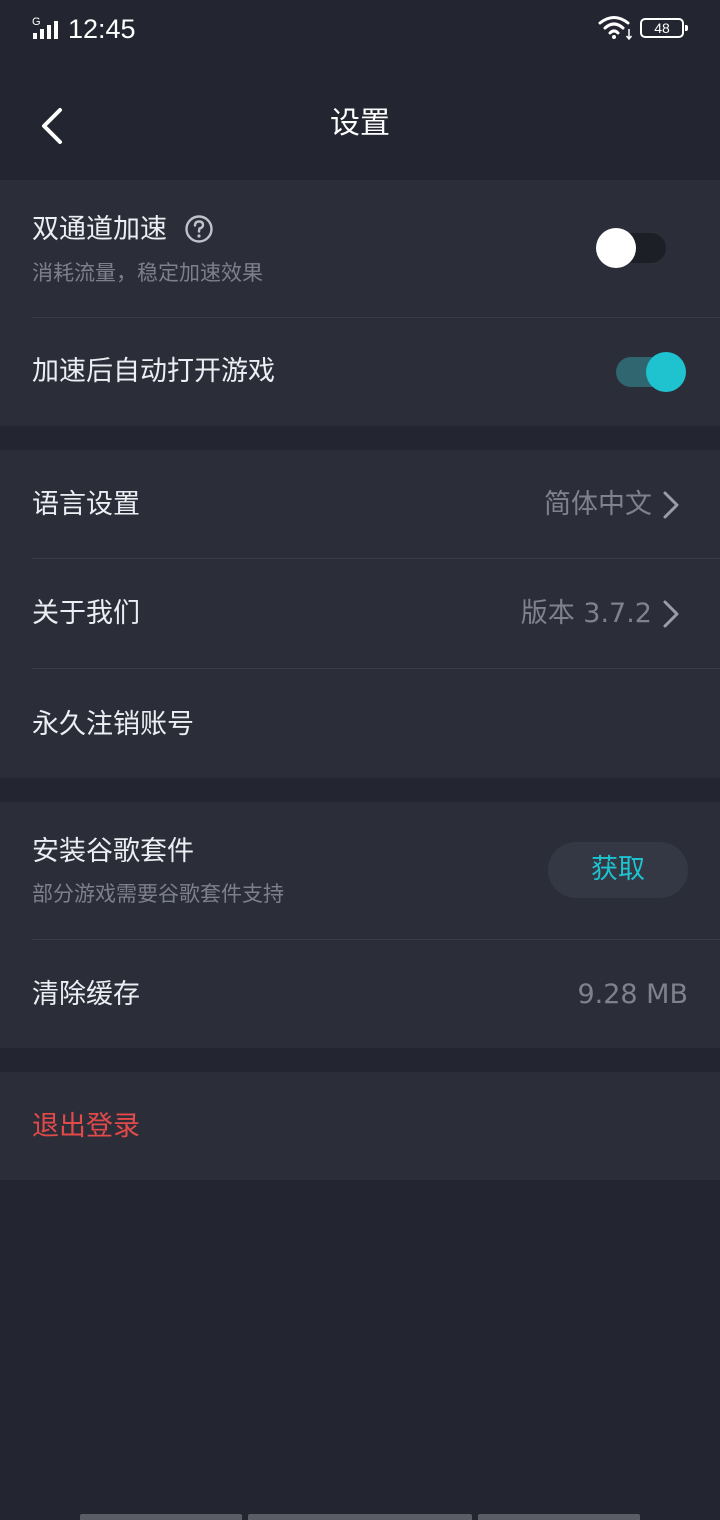 The image size is (720, 1520). What do you see at coordinates (618, 870) in the screenshot?
I see `get-google-suite-button: 获取` at bounding box center [618, 870].